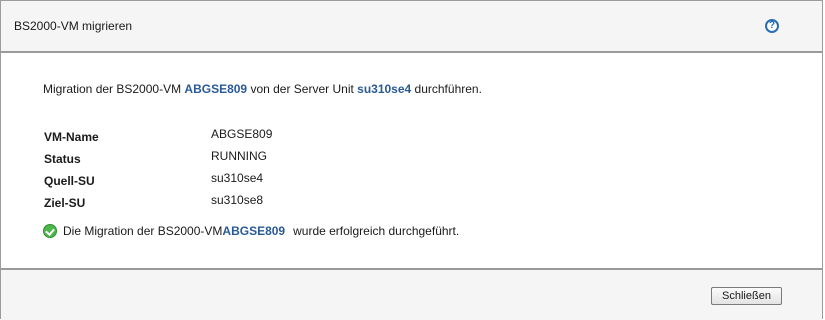  I want to click on vm-name-value: ABGSE809, so click(242, 134).